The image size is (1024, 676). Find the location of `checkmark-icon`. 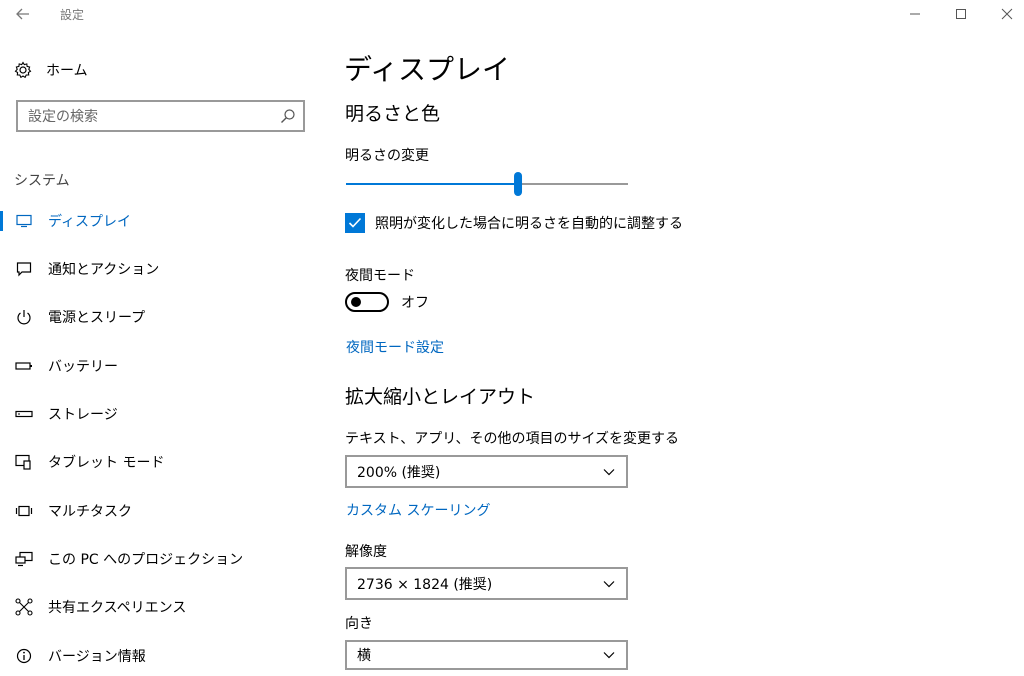

checkmark-icon is located at coordinates (355, 222).